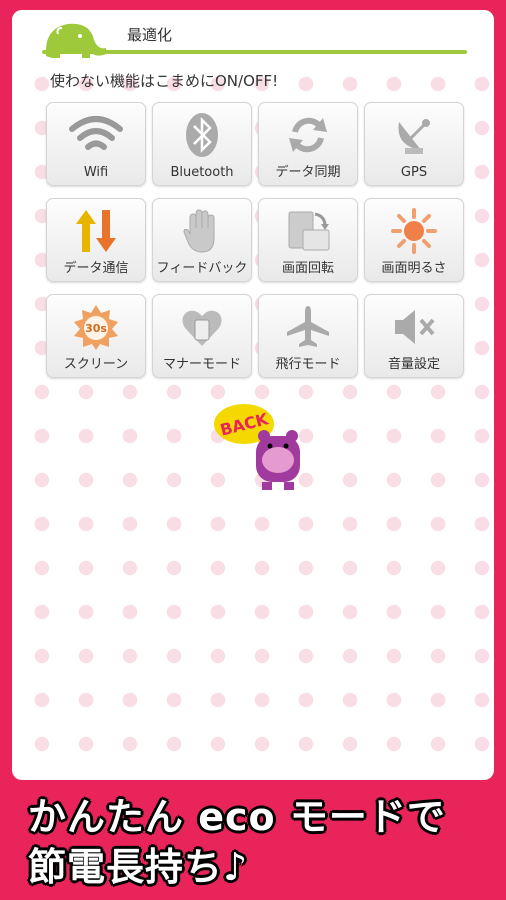  Describe the element at coordinates (253, 41) in the screenshot. I see `header: 最適化` at that location.